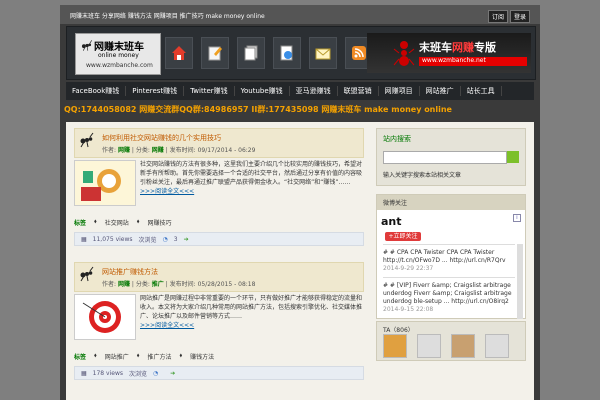 Image resolution: width=600 pixels, height=400 pixels. I want to click on menu-item-facebook: FaceBook赚钱, so click(96, 91).